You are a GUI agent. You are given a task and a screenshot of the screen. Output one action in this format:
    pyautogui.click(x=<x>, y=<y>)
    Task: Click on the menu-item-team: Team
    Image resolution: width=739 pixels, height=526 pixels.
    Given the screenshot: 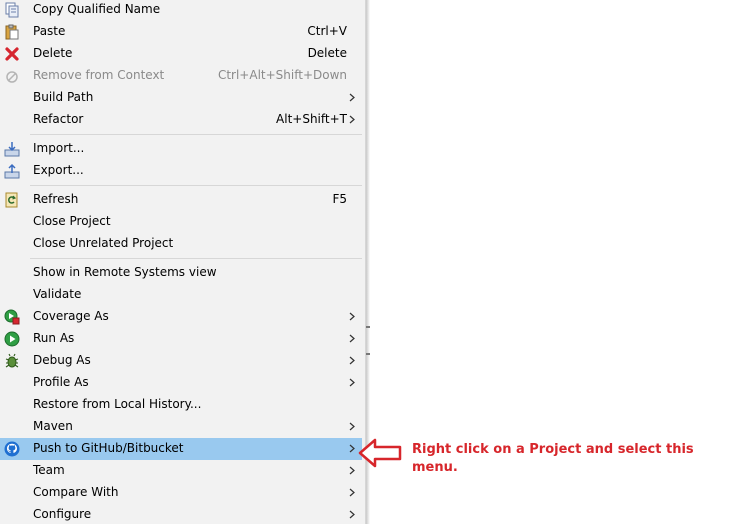 What is the action you would take?
    pyautogui.click(x=181, y=471)
    